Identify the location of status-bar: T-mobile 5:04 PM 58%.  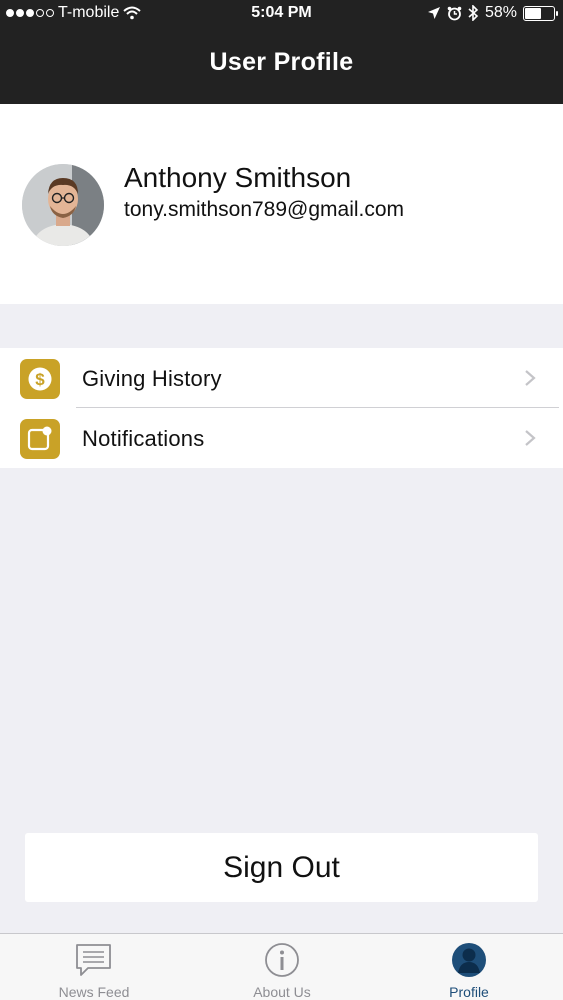
(281, 14).